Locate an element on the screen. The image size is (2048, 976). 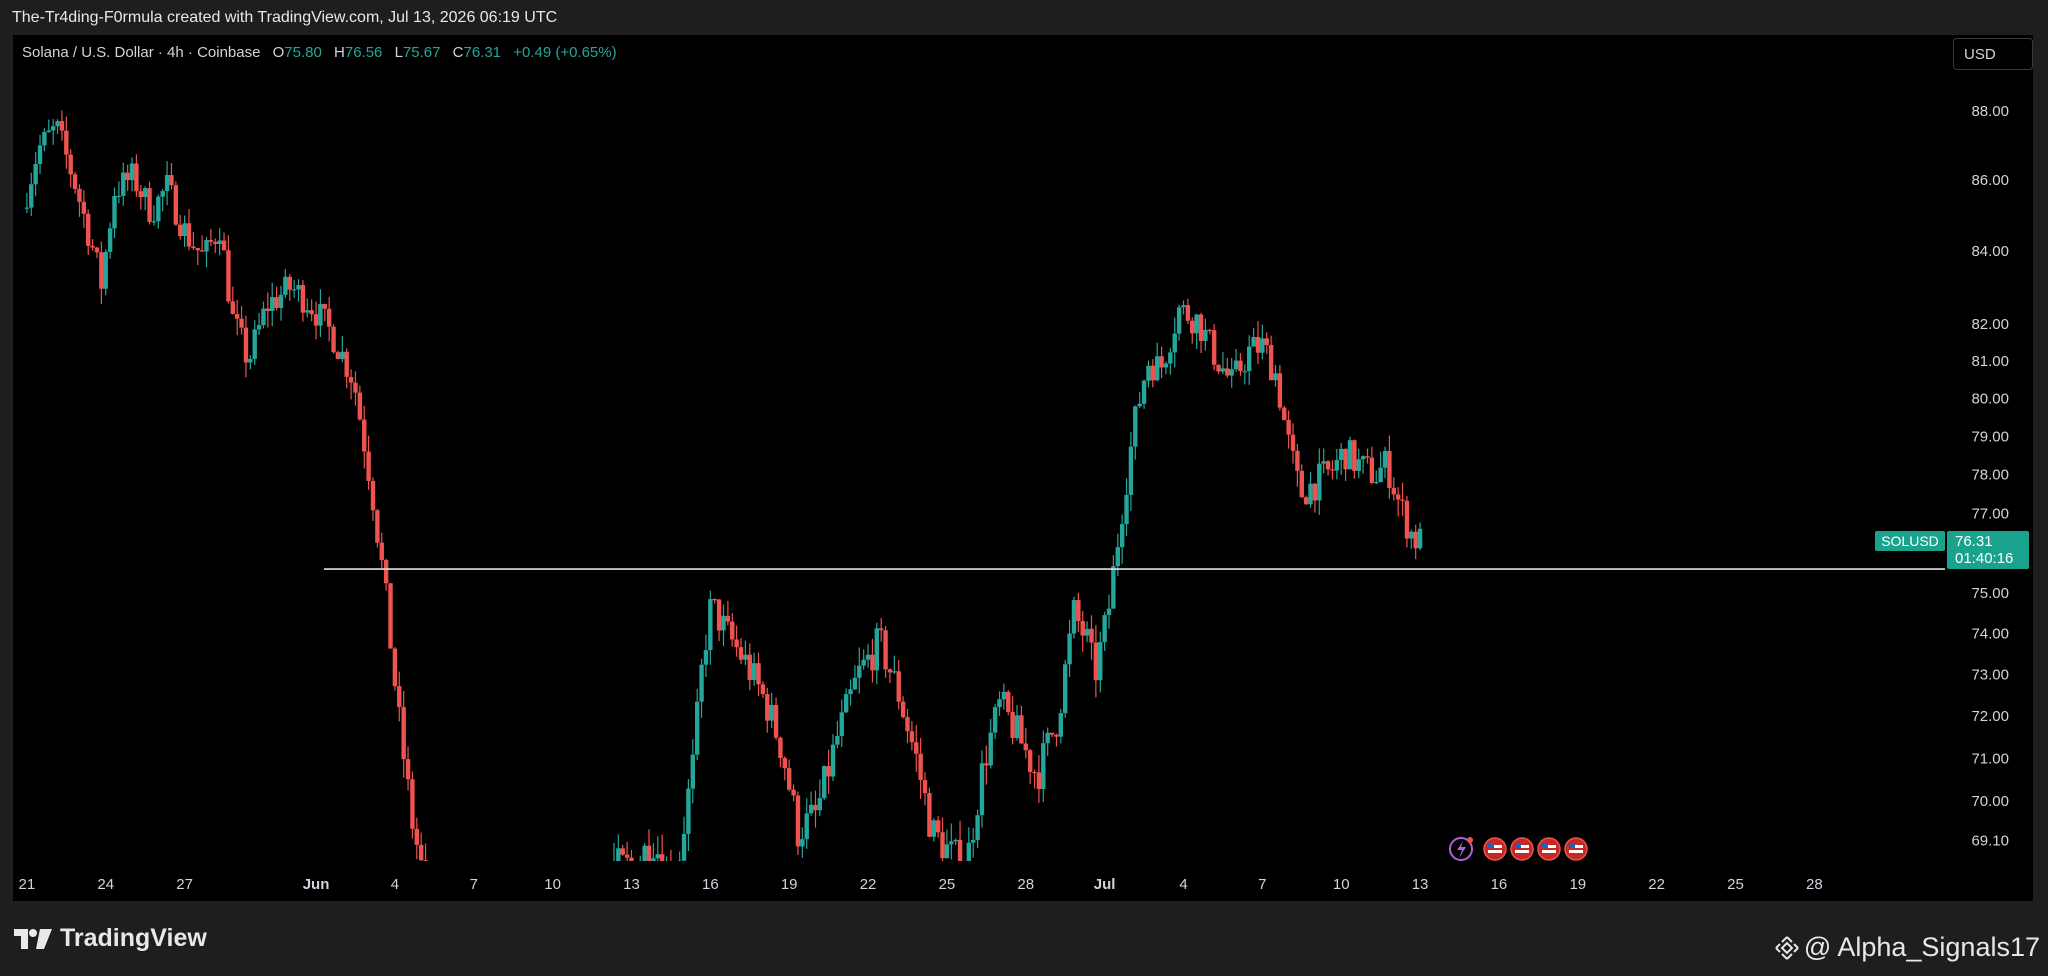
symbol-name: Solana / U.S. Dollar · 4h · Coinbase is located at coordinates (141, 52).